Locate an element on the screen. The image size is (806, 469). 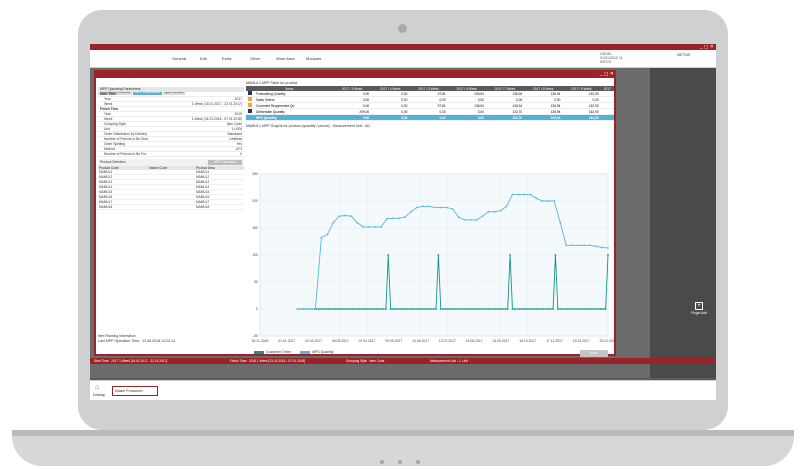
home-icon: ⌂ is located at coordinates (97, 387).